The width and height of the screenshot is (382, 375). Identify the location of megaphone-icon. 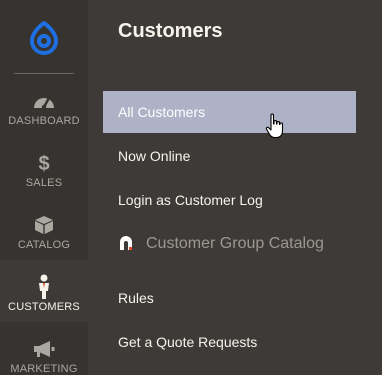
(44, 349).